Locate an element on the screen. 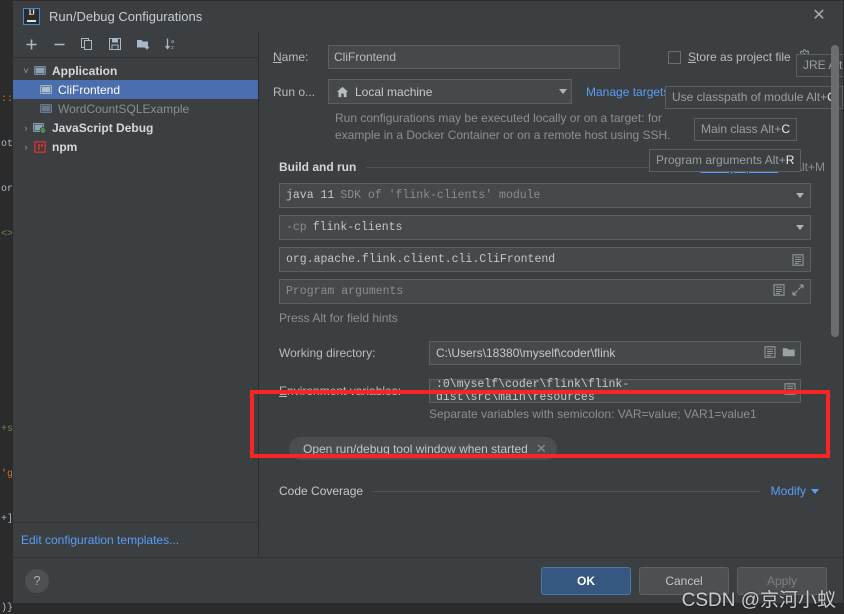 The width and height of the screenshot is (844, 614). copy-configuration-button is located at coordinates (87, 44).